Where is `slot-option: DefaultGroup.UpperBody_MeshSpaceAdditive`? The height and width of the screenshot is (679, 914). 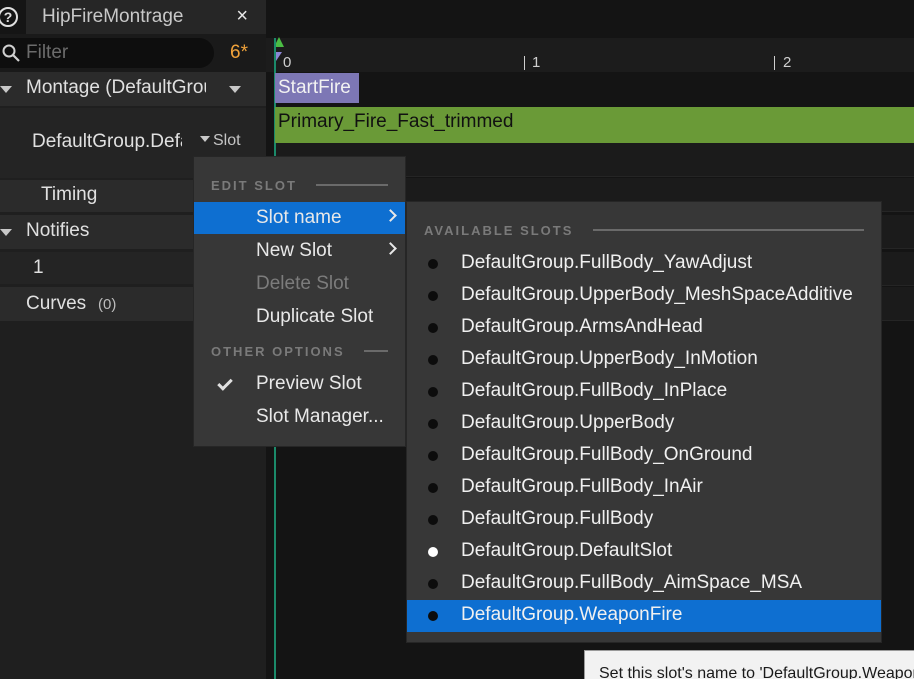
slot-option: DefaultGroup.UpperBody_MeshSpaceAdditive is located at coordinates (644, 296).